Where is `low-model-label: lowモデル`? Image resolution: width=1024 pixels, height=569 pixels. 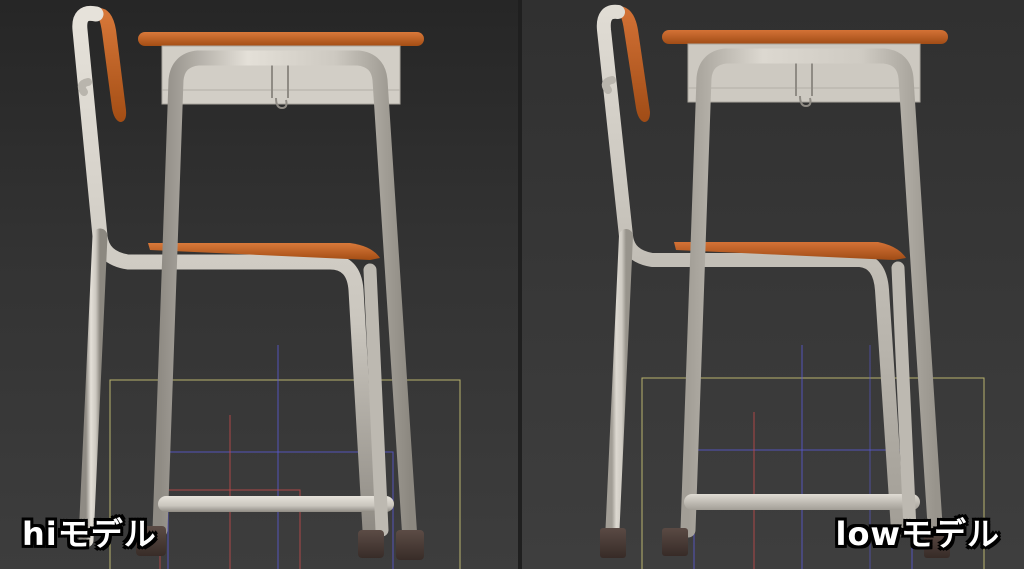
low-model-label: lowモデル is located at coordinates (917, 534).